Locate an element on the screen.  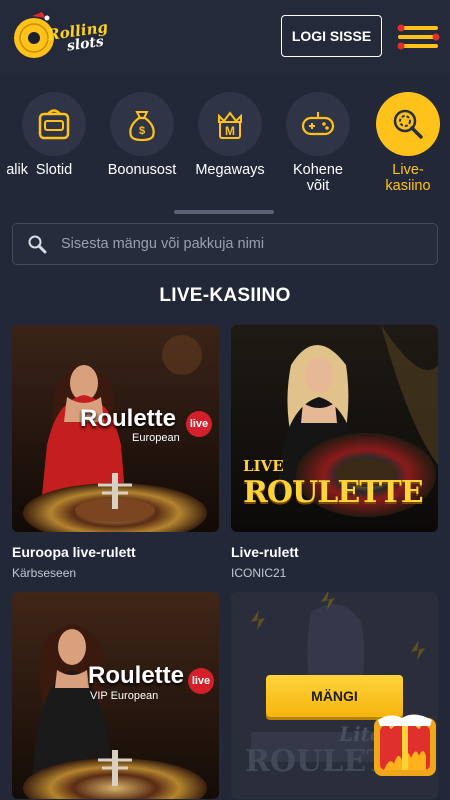
art-subtitle: LIVE is located at coordinates (263, 466).